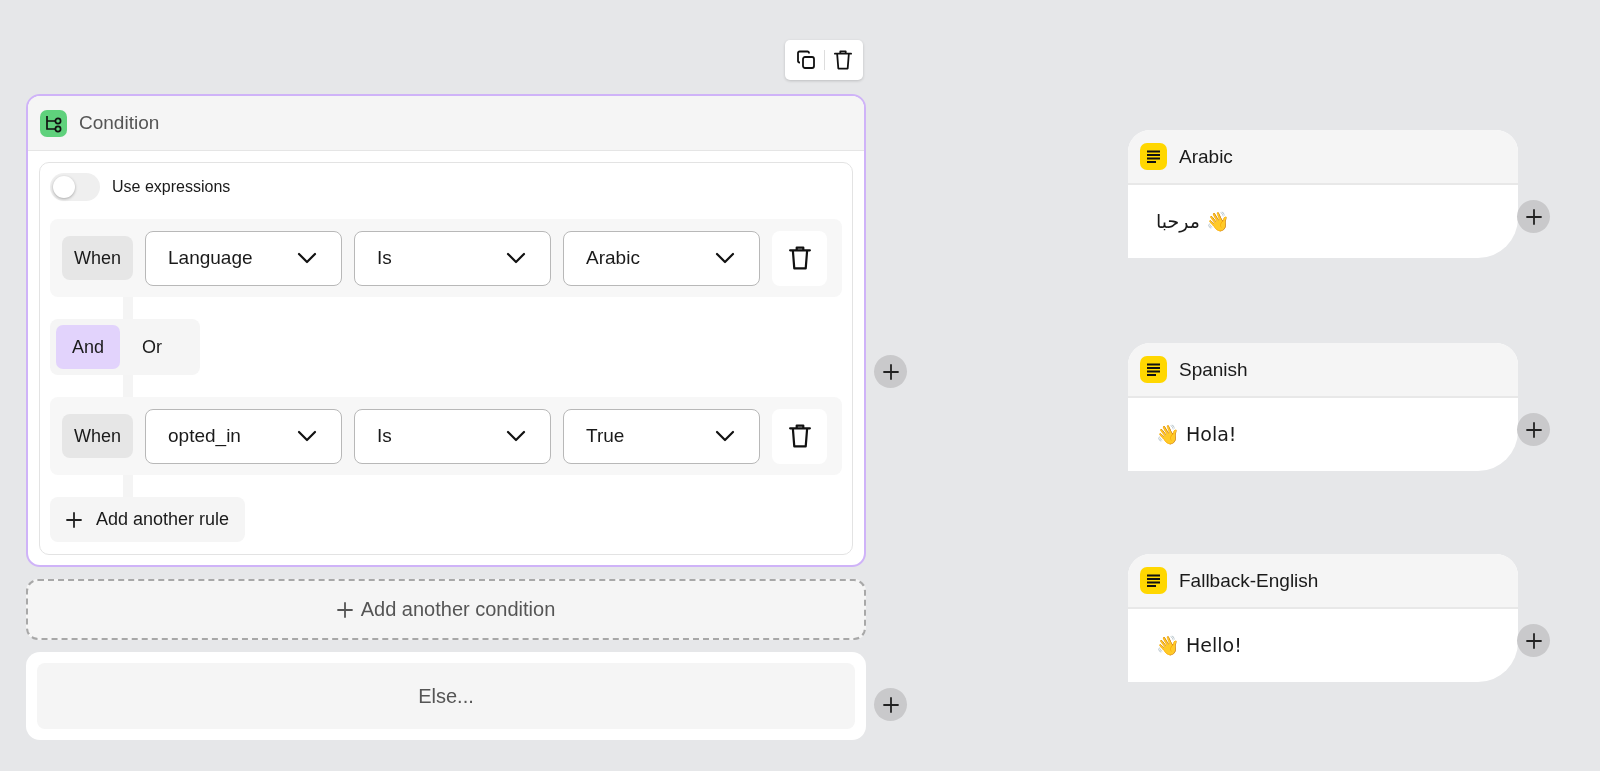  Describe the element at coordinates (119, 123) in the screenshot. I see `card-title: Condition` at that location.